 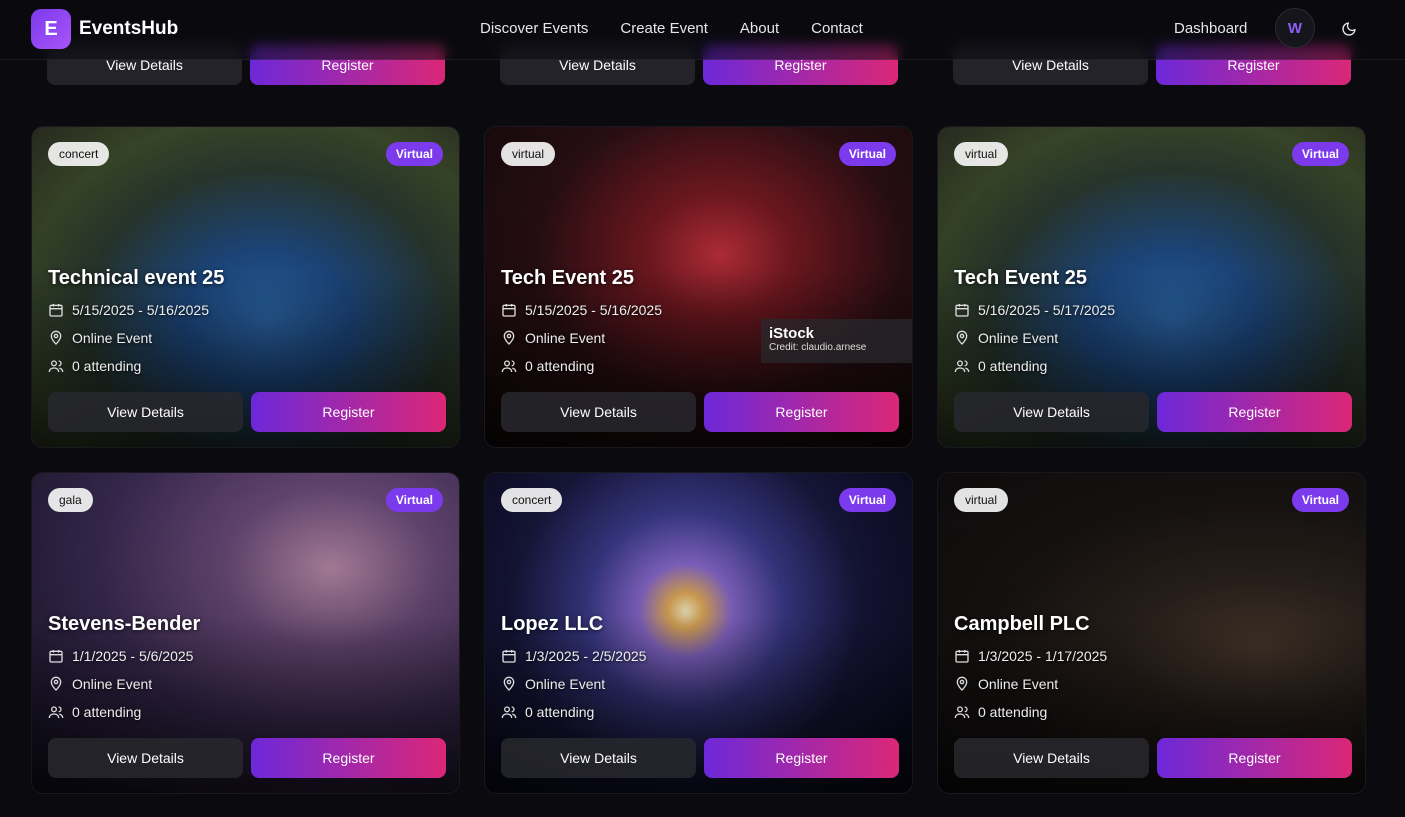 I want to click on nav-link-about: About, so click(x=759, y=28).